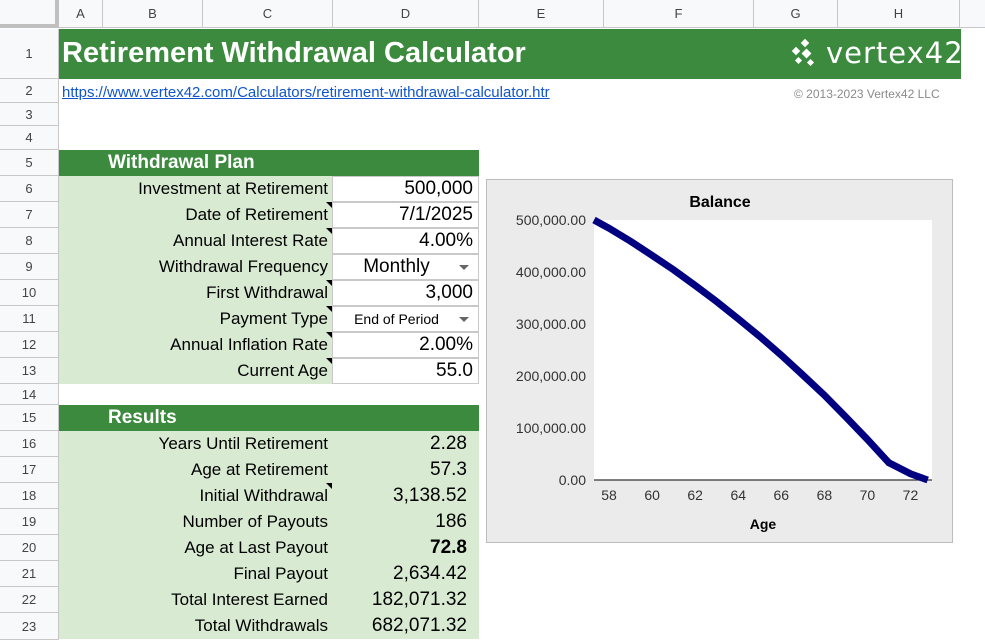 The height and width of the screenshot is (640, 985). I want to click on y-tick-label: 100,000.00, so click(551, 428).